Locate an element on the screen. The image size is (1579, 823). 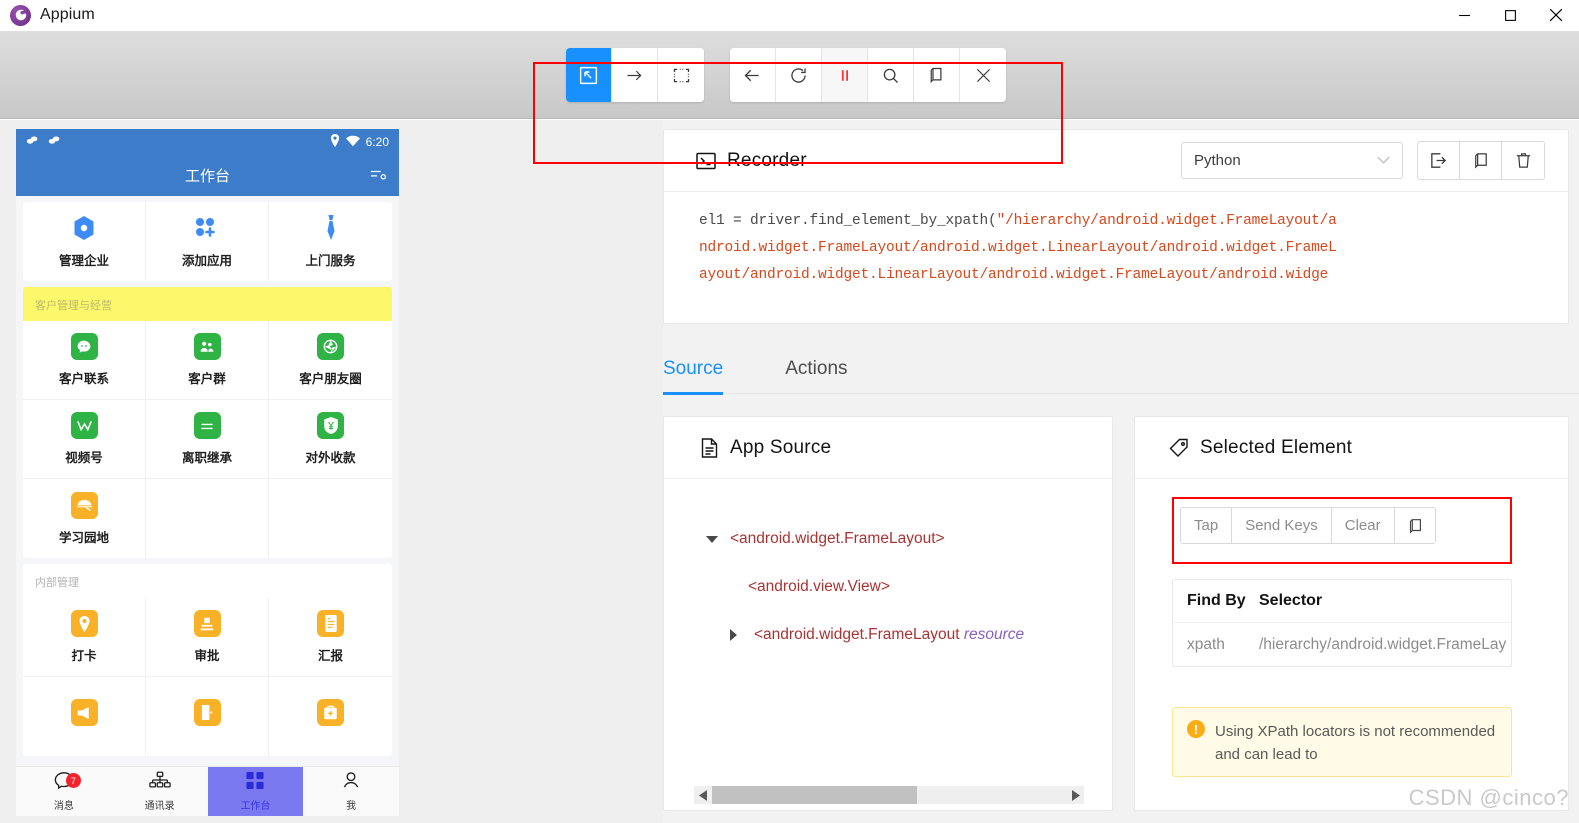
device-tile-label: 客户联系 is located at coordinates (83, 379).